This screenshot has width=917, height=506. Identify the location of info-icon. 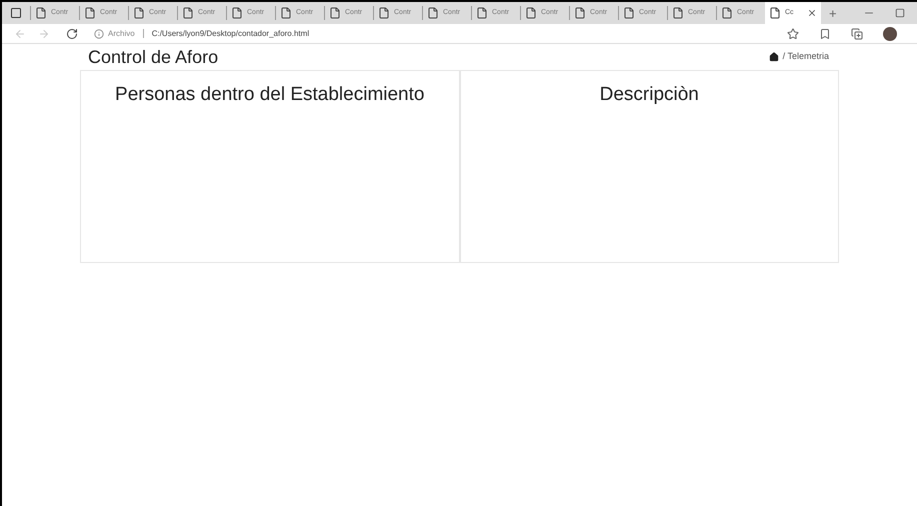
(99, 33).